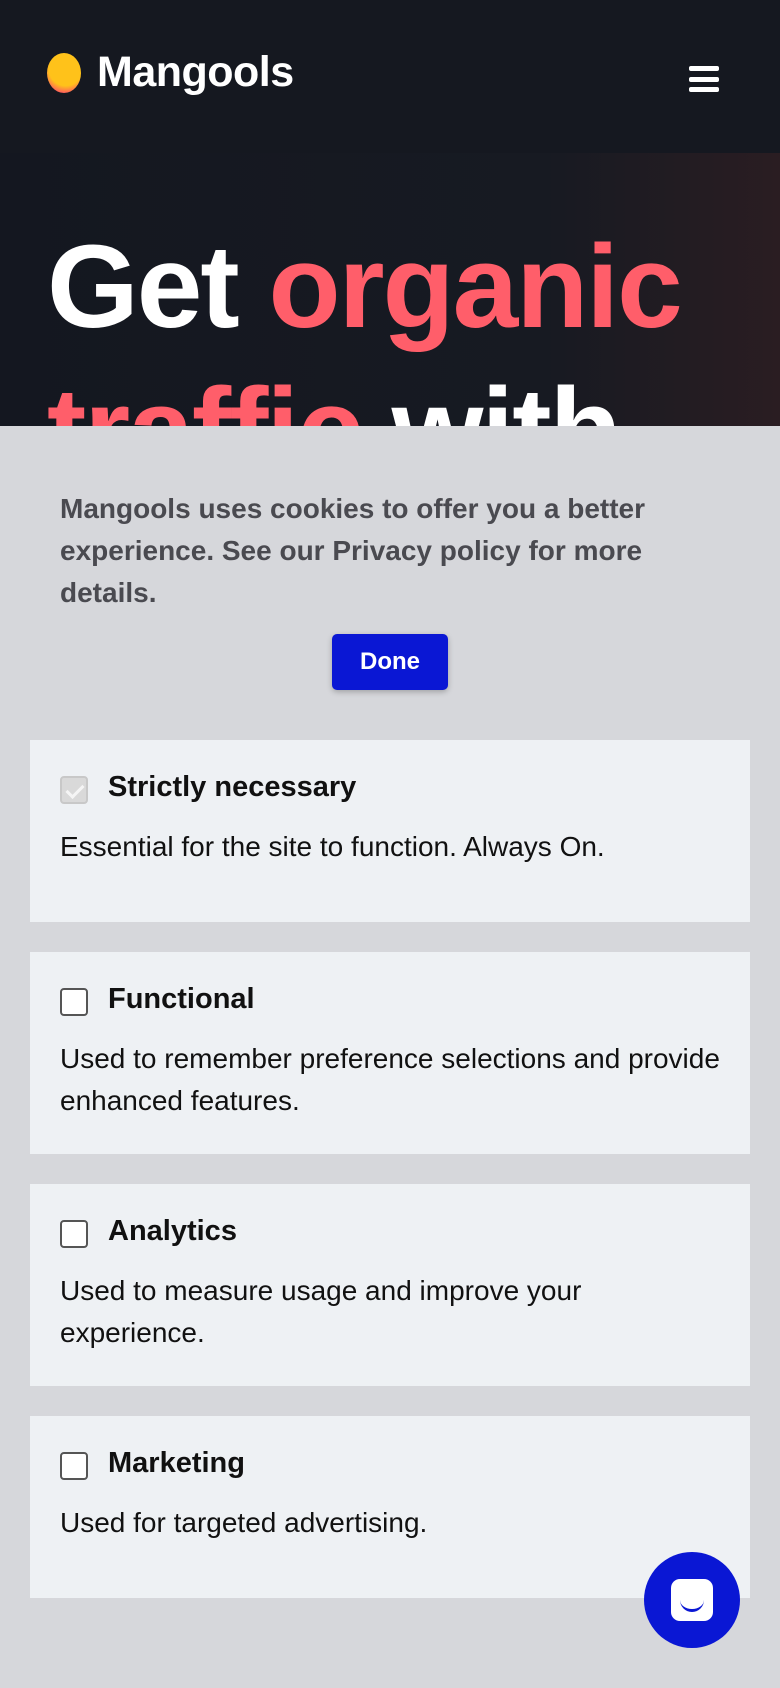 Image resolution: width=780 pixels, height=1688 pixels. I want to click on site-header: Mangools, so click(390, 76).